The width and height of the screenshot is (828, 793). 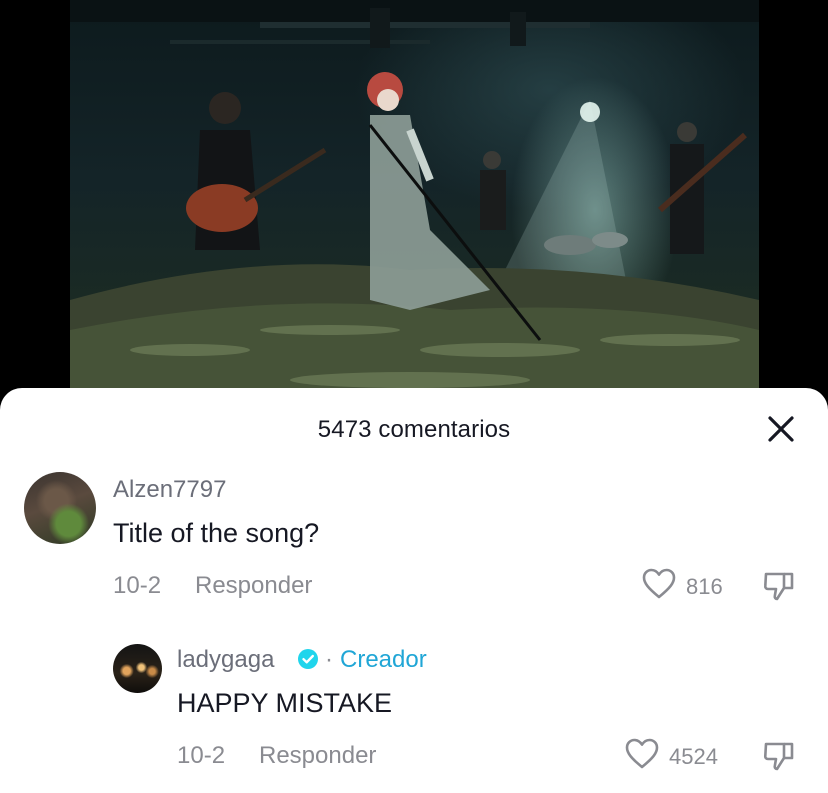 What do you see at coordinates (169, 490) in the screenshot?
I see `comment-username: Alzen7797` at bounding box center [169, 490].